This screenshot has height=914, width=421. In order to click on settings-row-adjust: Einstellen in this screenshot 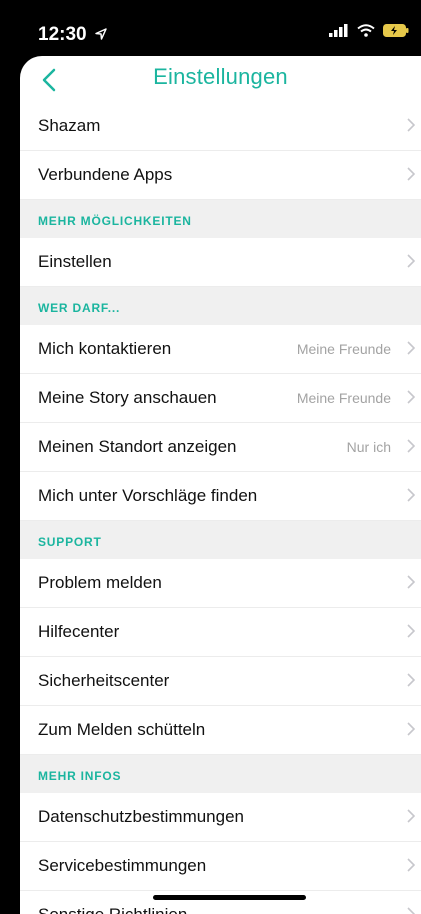, I will do `click(220, 262)`.